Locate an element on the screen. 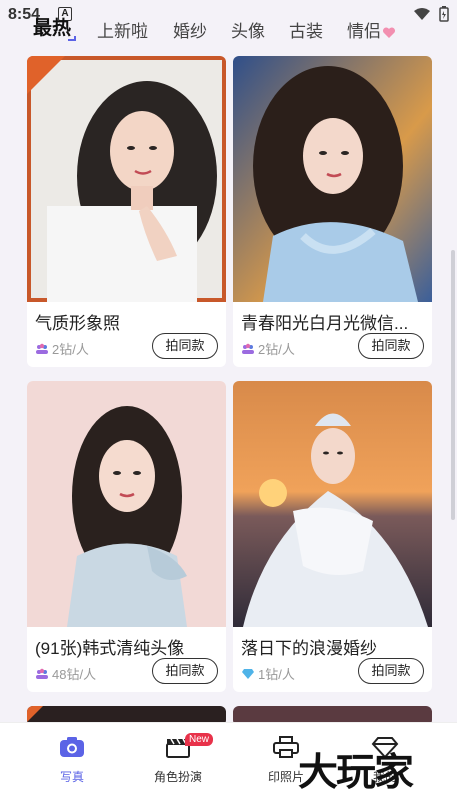 The height and width of the screenshot is (812, 457). card-cost: 48钻/人 is located at coordinates (65, 673).